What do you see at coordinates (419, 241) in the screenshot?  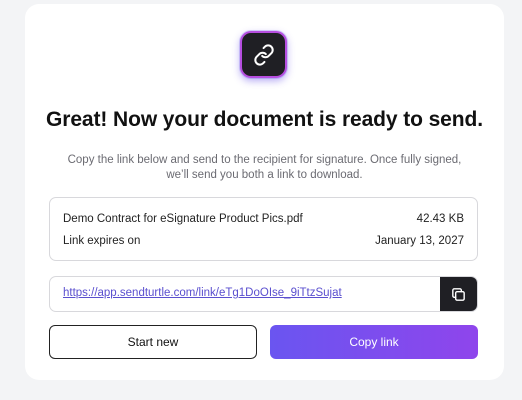 I see `link-expires-date: January 13, 2027` at bounding box center [419, 241].